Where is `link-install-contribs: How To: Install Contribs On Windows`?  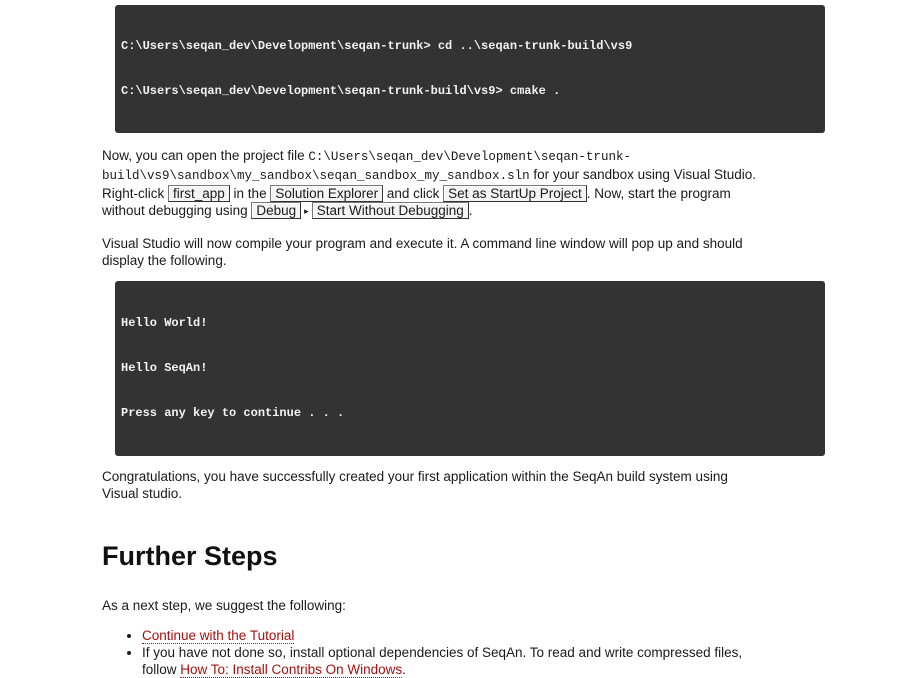
link-install-contribs: How To: Install Contribs On Windows is located at coordinates (291, 669).